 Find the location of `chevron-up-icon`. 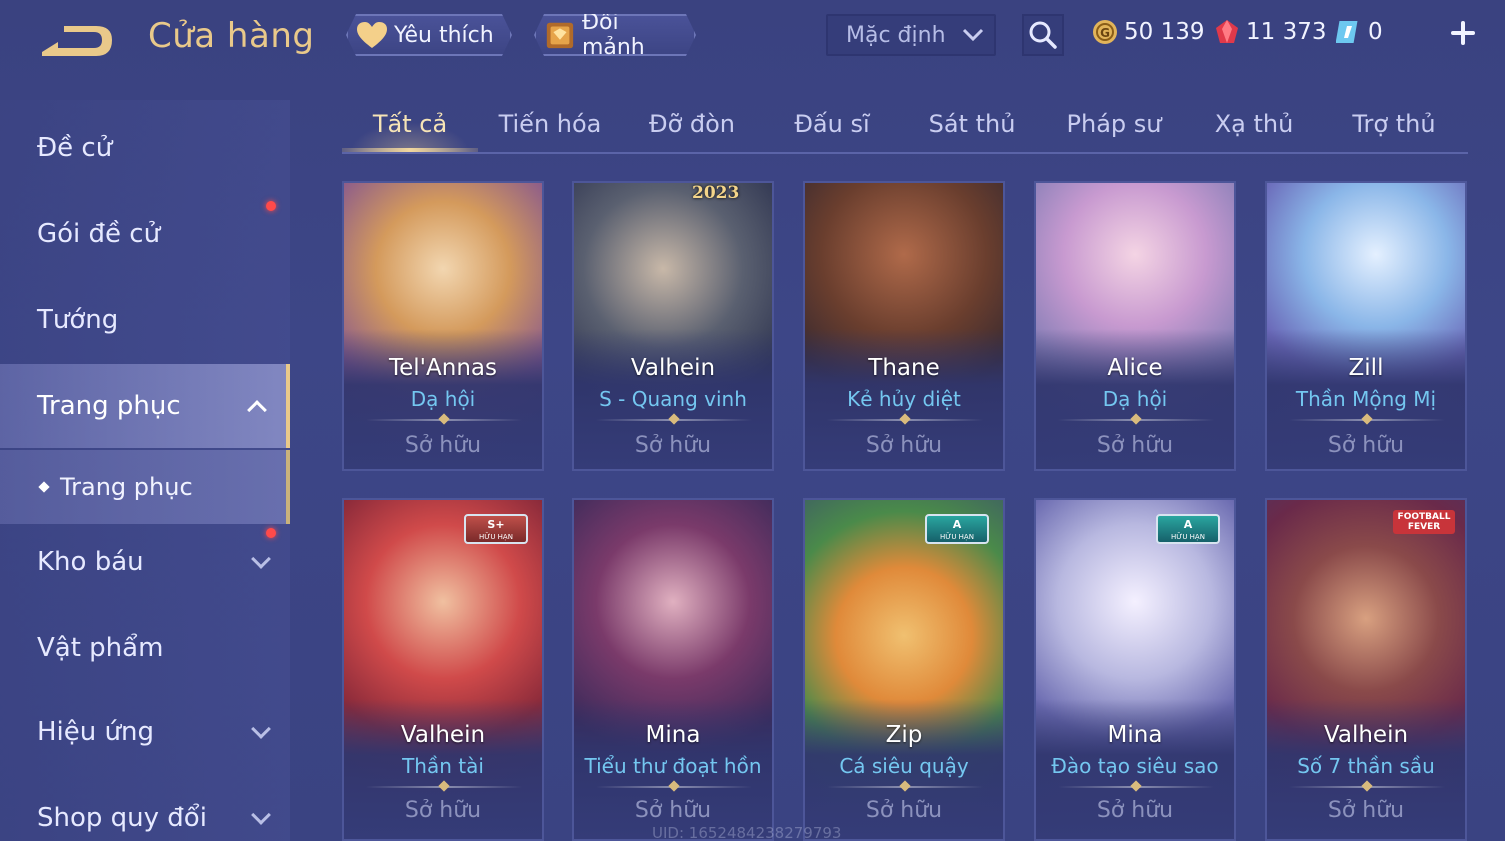

chevron-up-icon is located at coordinates (257, 410).